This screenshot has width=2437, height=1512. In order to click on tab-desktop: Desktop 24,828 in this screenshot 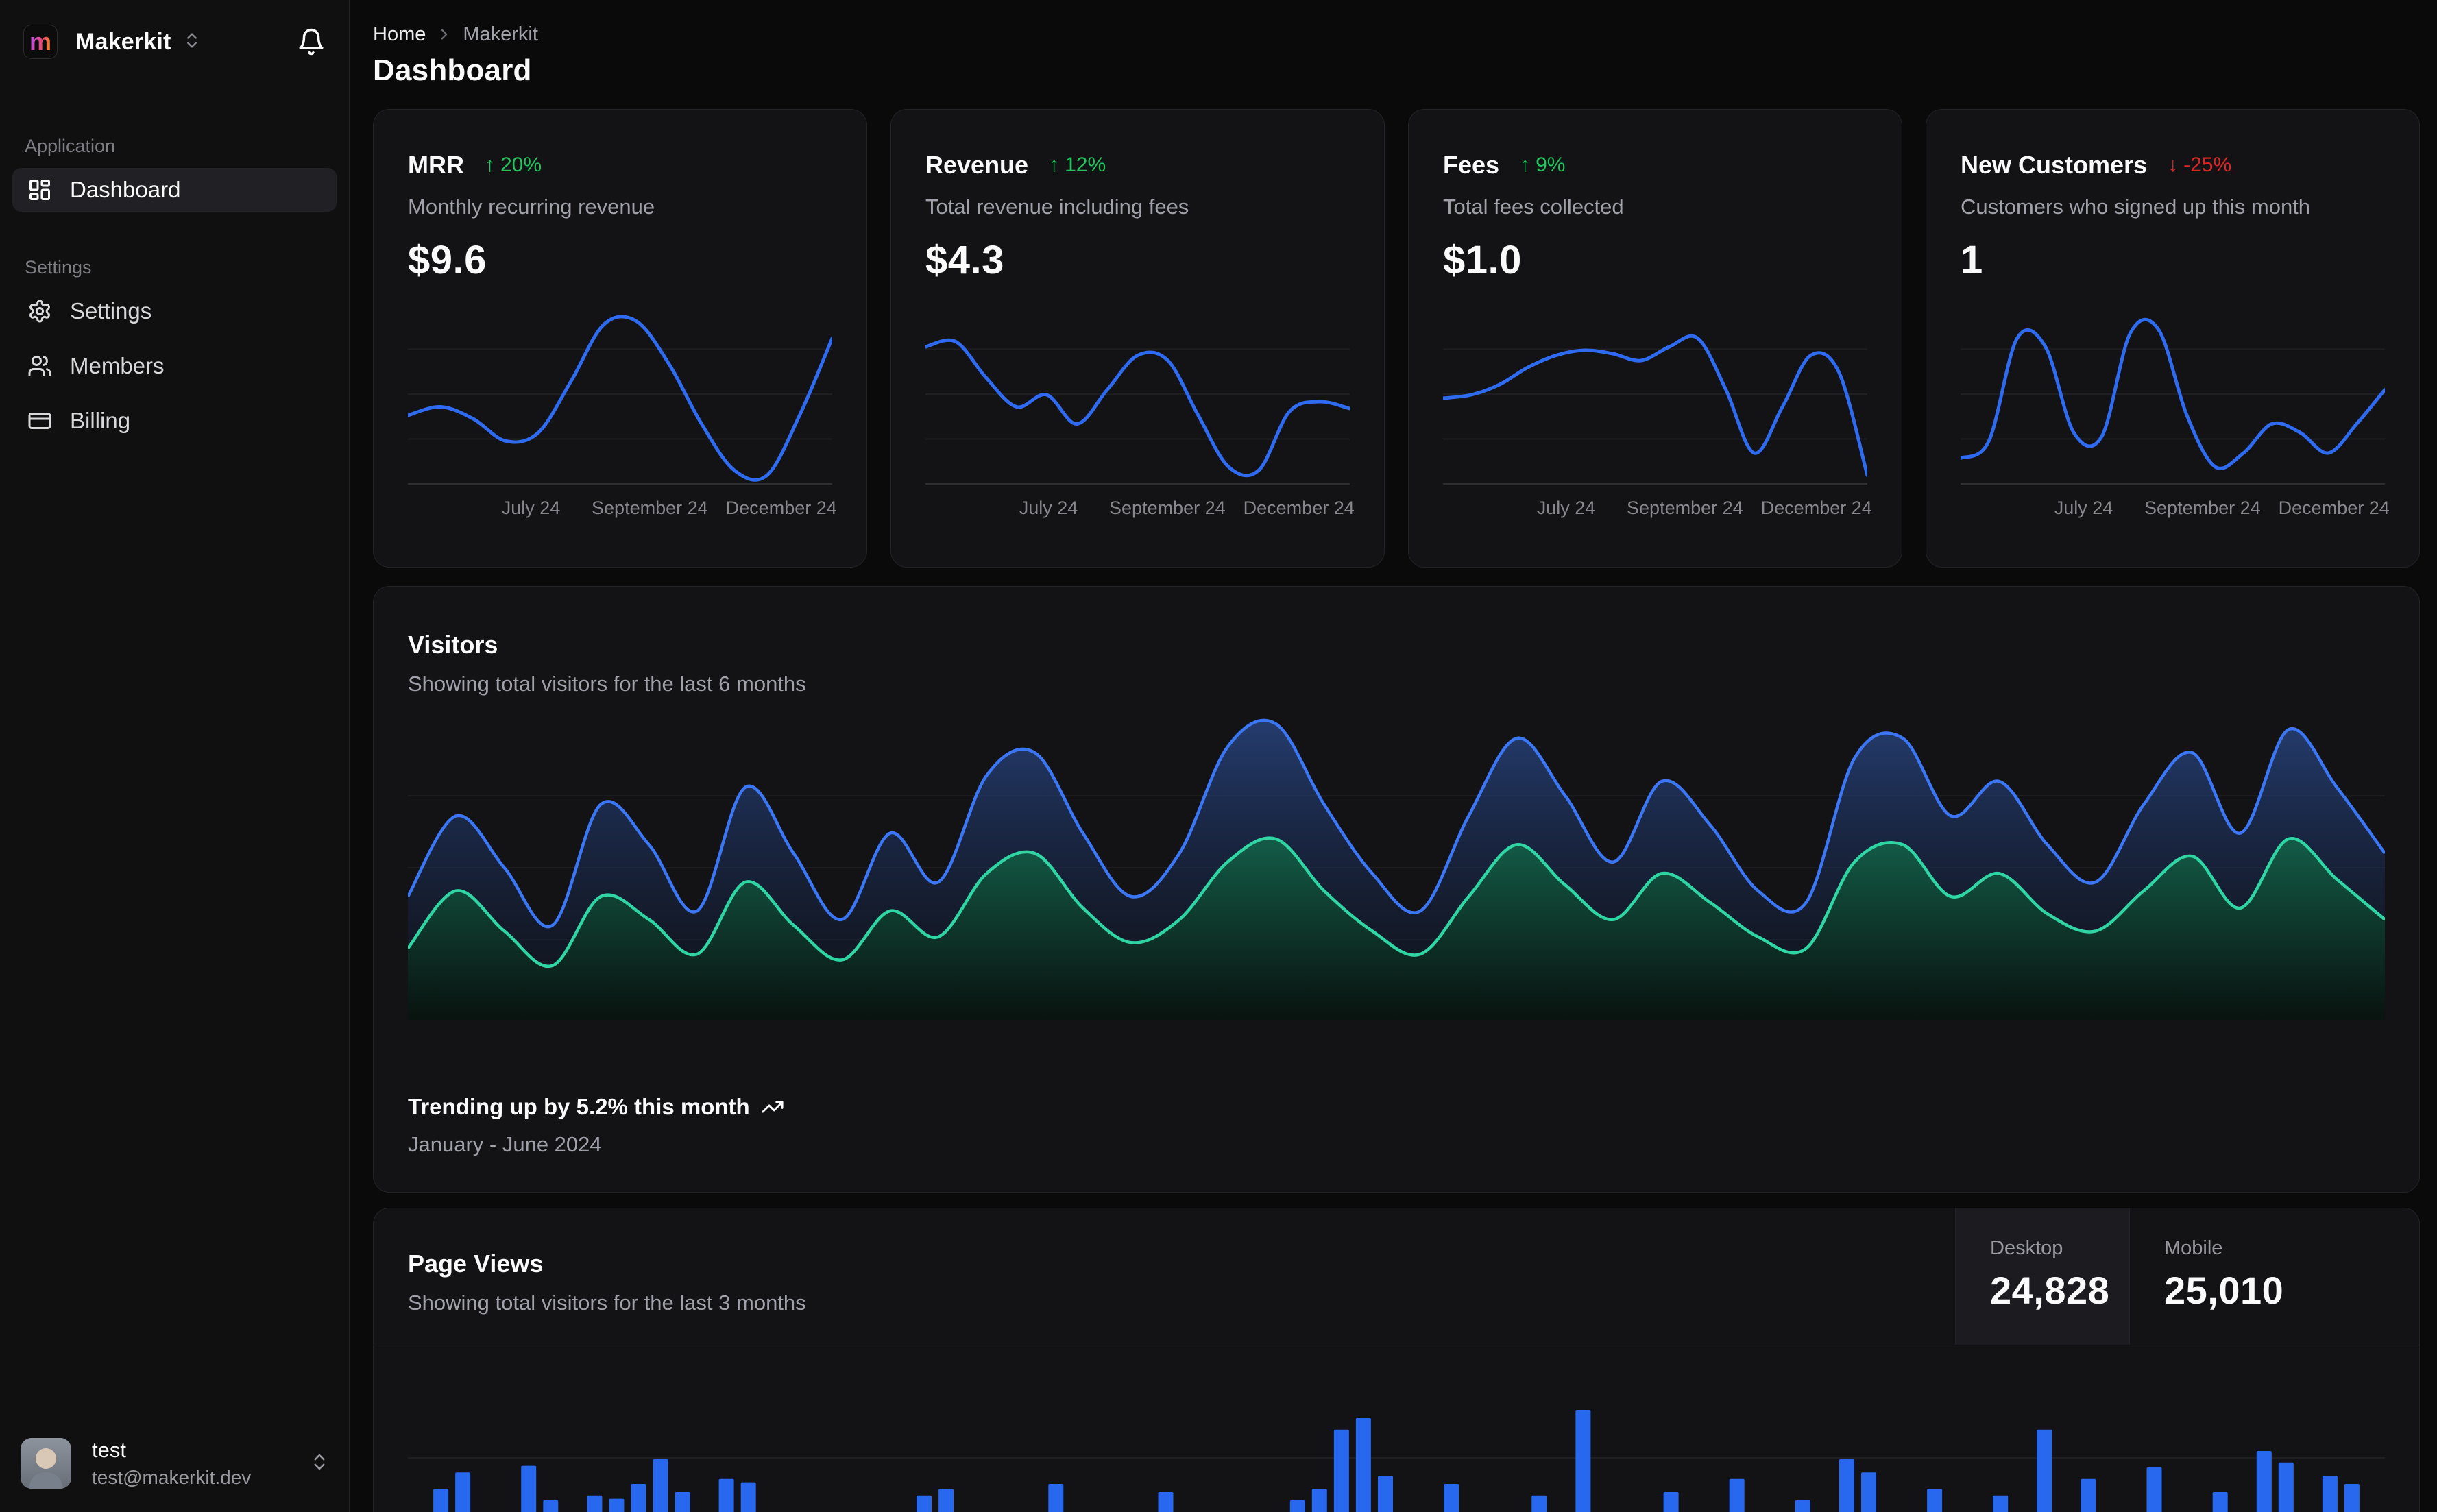, I will do `click(2042, 1276)`.